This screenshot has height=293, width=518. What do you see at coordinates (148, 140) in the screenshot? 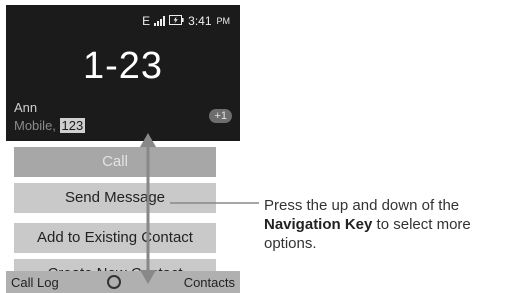
I see `arrow-up-icon` at bounding box center [148, 140].